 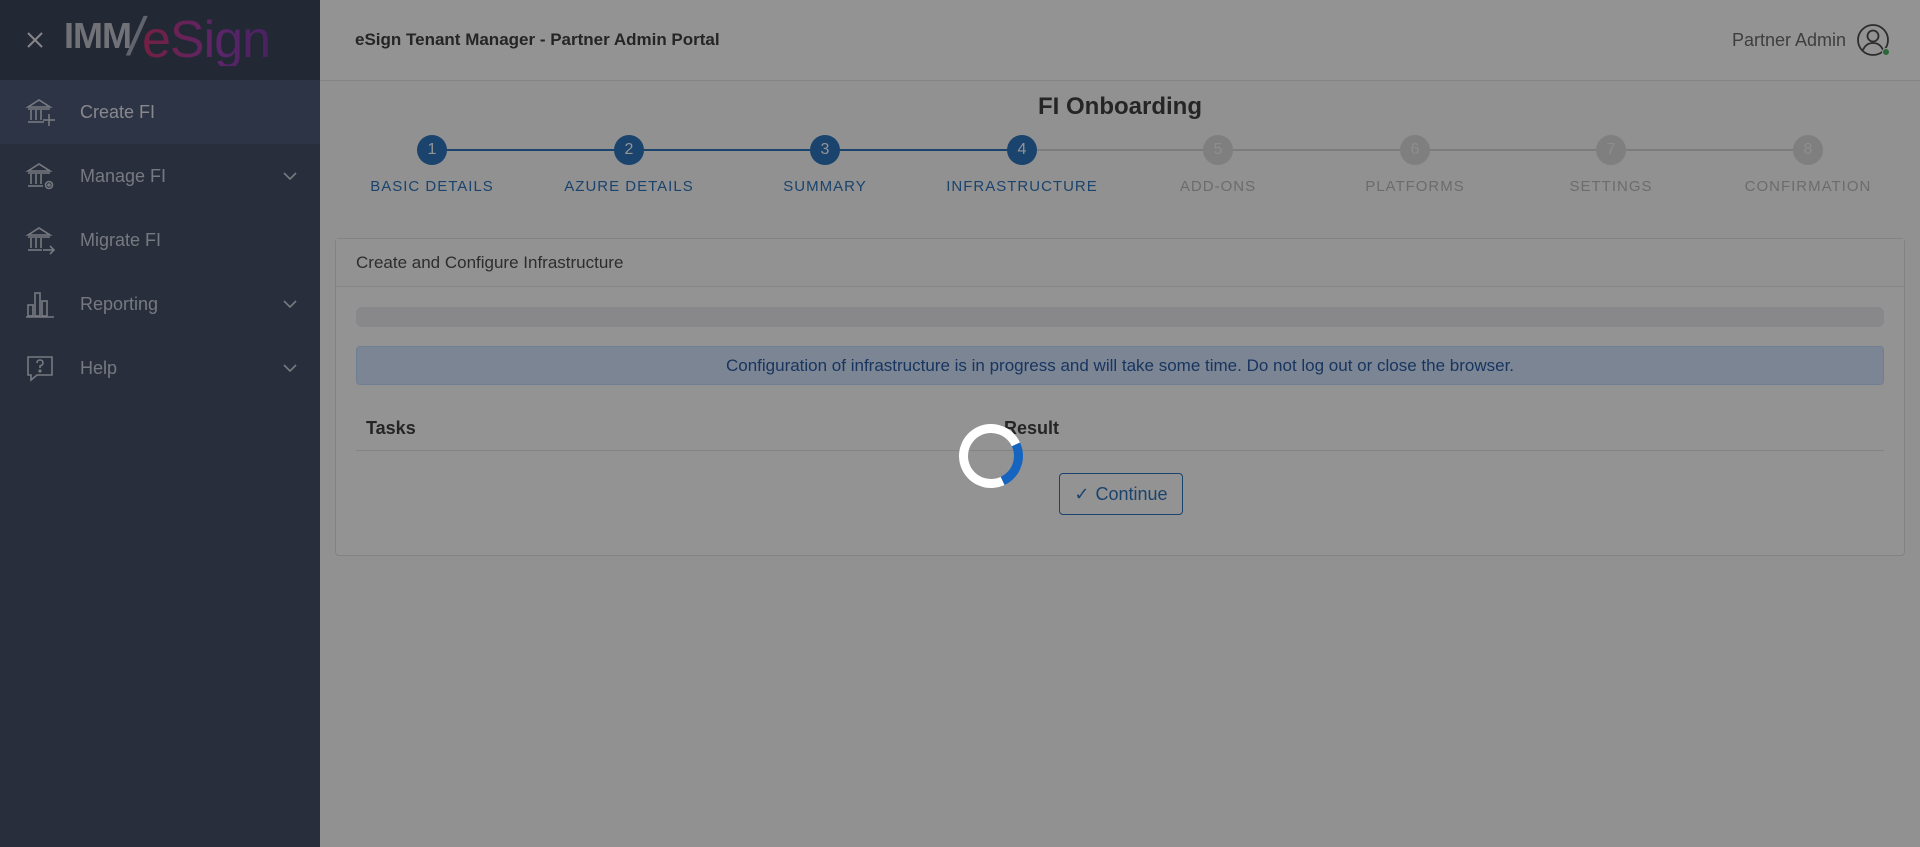 What do you see at coordinates (991, 456) in the screenshot?
I see `loading-spinner-icon` at bounding box center [991, 456].